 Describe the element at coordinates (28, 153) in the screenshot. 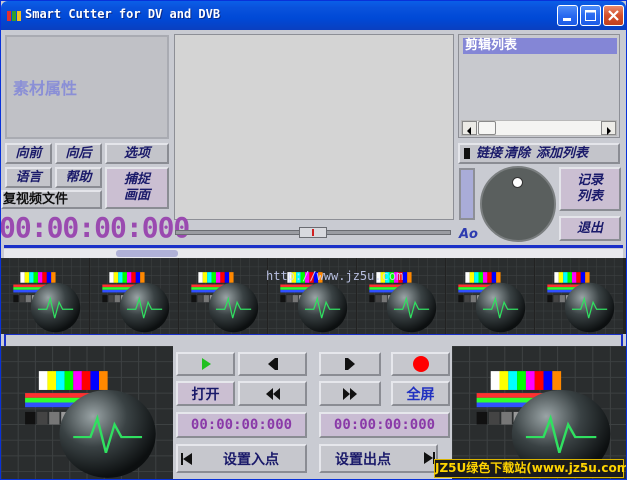

I see `prev-button: 向前` at that location.